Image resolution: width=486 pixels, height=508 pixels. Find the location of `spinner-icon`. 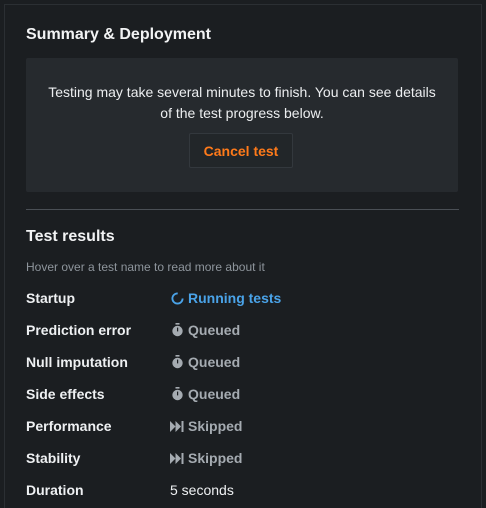

spinner-icon is located at coordinates (177, 298).